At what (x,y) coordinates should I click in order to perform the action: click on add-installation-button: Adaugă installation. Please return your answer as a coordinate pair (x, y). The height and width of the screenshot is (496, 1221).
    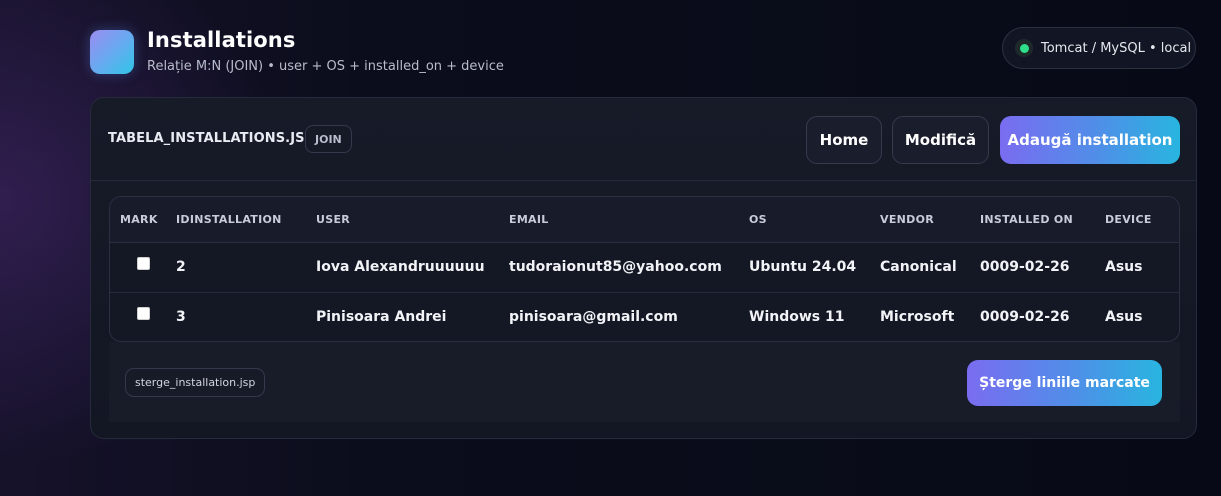
    Looking at the image, I should click on (1090, 140).